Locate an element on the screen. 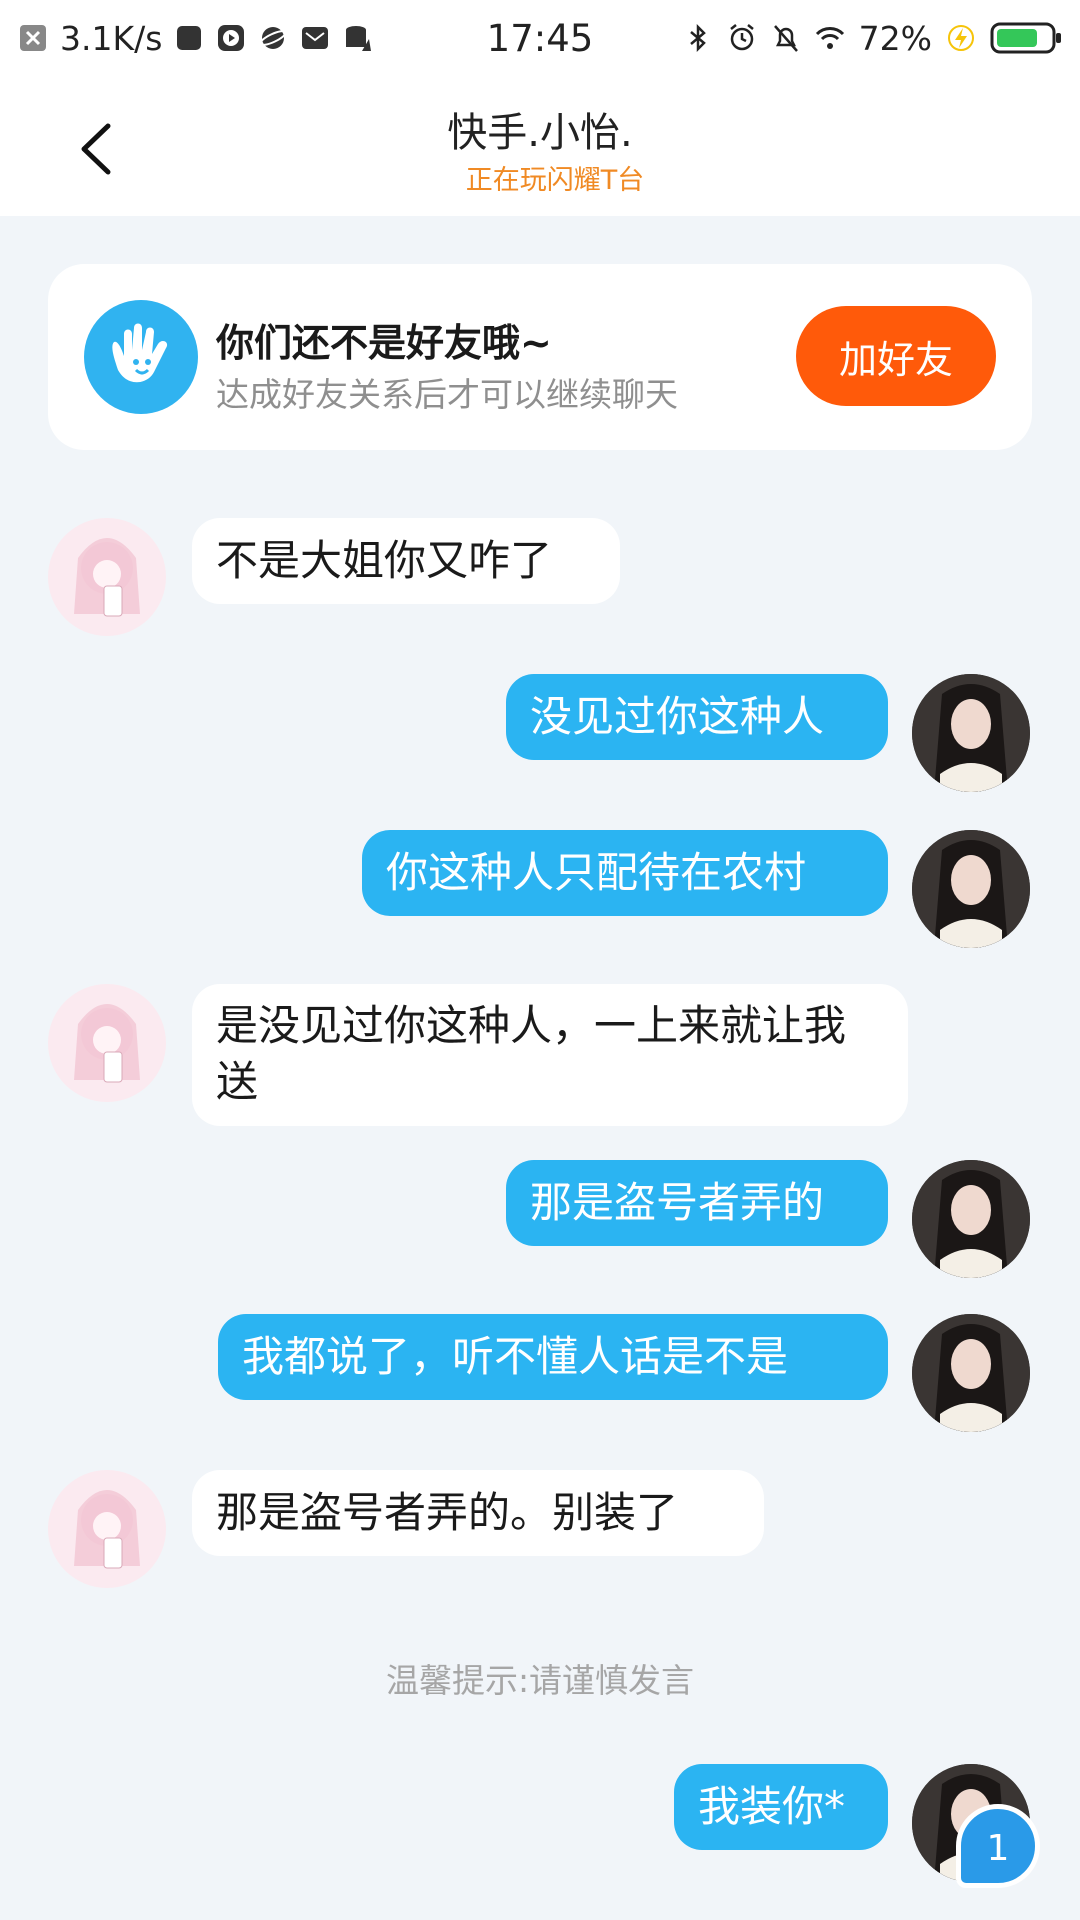 The image size is (1080, 1920). unread-count-badge: 1 is located at coordinates (998, 1846).